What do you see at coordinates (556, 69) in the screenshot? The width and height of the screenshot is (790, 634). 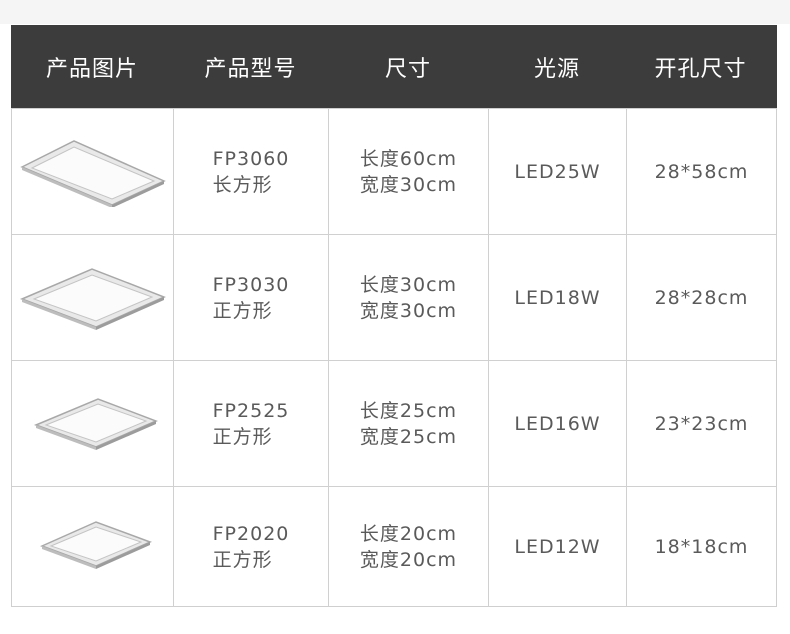 I see `header-light-source: 光源` at bounding box center [556, 69].